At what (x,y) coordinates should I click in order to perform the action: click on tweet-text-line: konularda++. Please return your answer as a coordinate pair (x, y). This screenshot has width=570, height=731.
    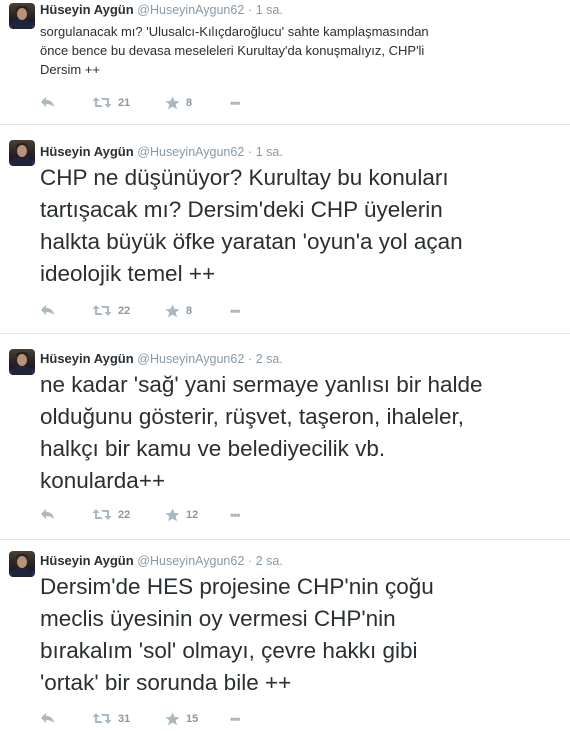
    Looking at the image, I should click on (103, 480).